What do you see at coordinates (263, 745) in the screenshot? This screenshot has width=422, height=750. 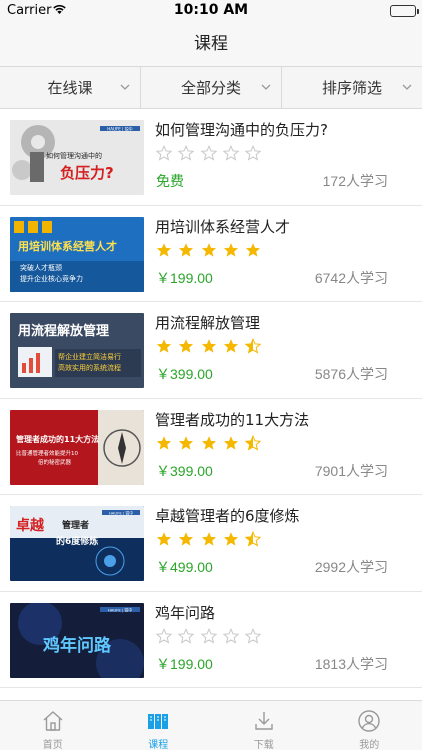 I see `tab-label: 下载` at bounding box center [263, 745].